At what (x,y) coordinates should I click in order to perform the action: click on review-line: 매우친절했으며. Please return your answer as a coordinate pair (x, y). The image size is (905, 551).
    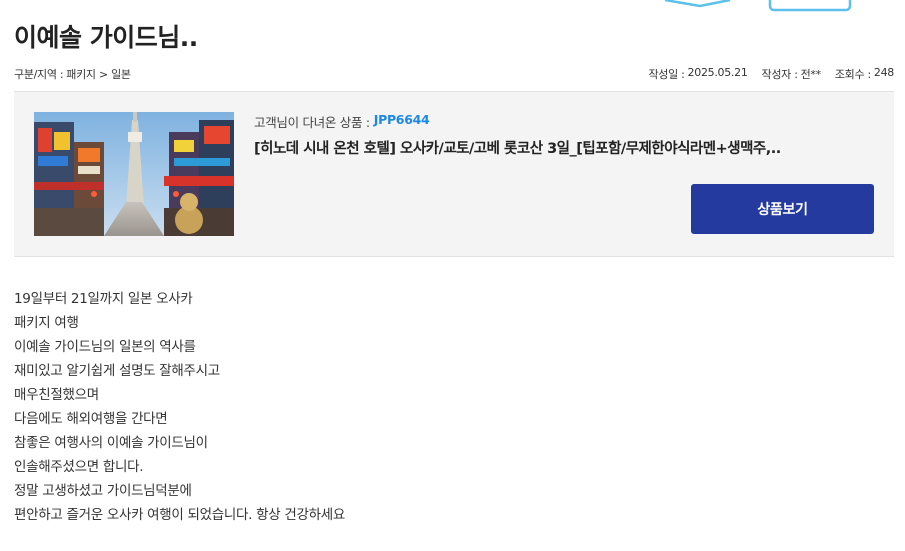
    Looking at the image, I should click on (56, 395).